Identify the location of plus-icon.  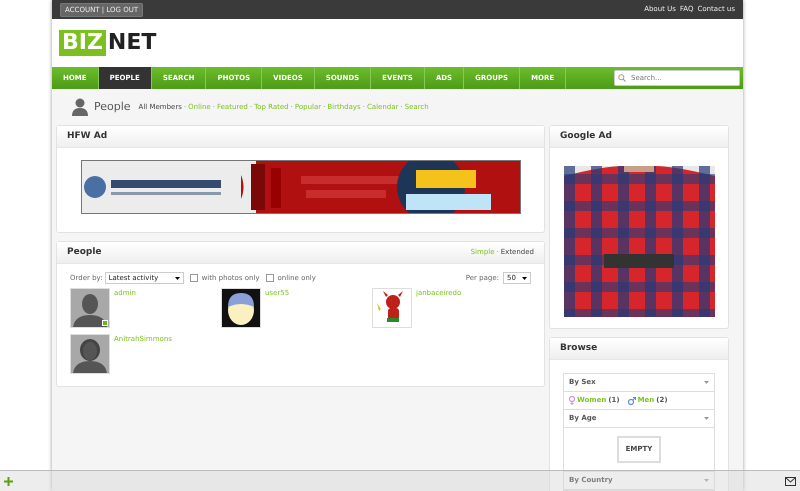
(8, 481).